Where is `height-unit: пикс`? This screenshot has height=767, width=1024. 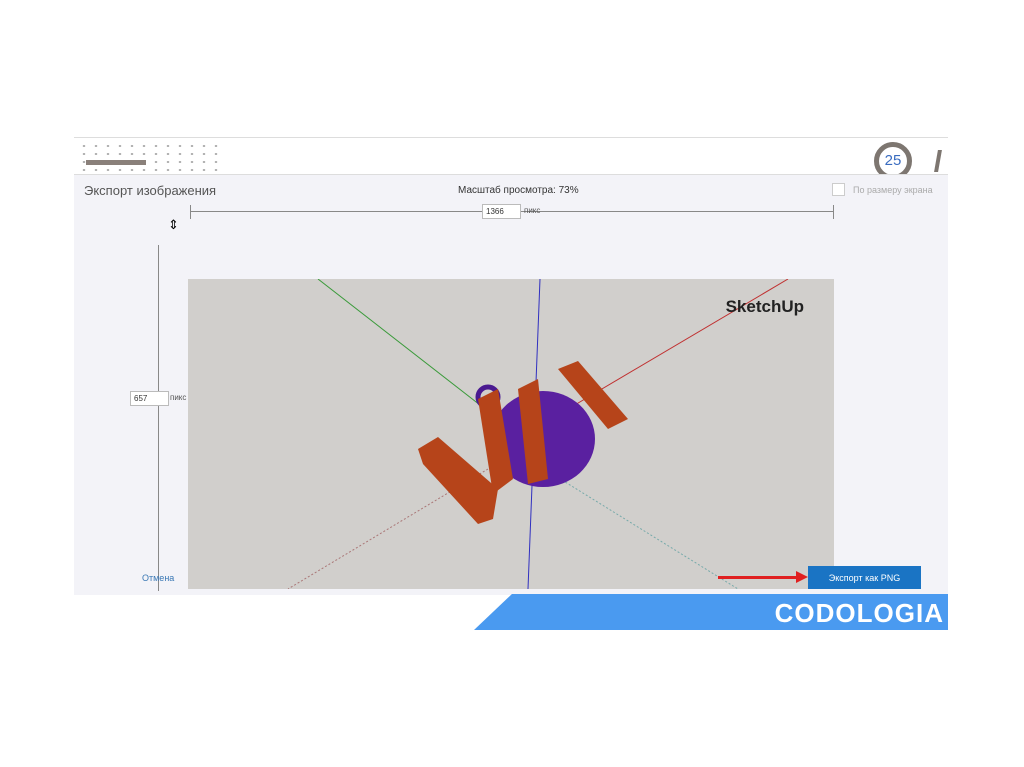
height-unit: пикс is located at coordinates (178, 397).